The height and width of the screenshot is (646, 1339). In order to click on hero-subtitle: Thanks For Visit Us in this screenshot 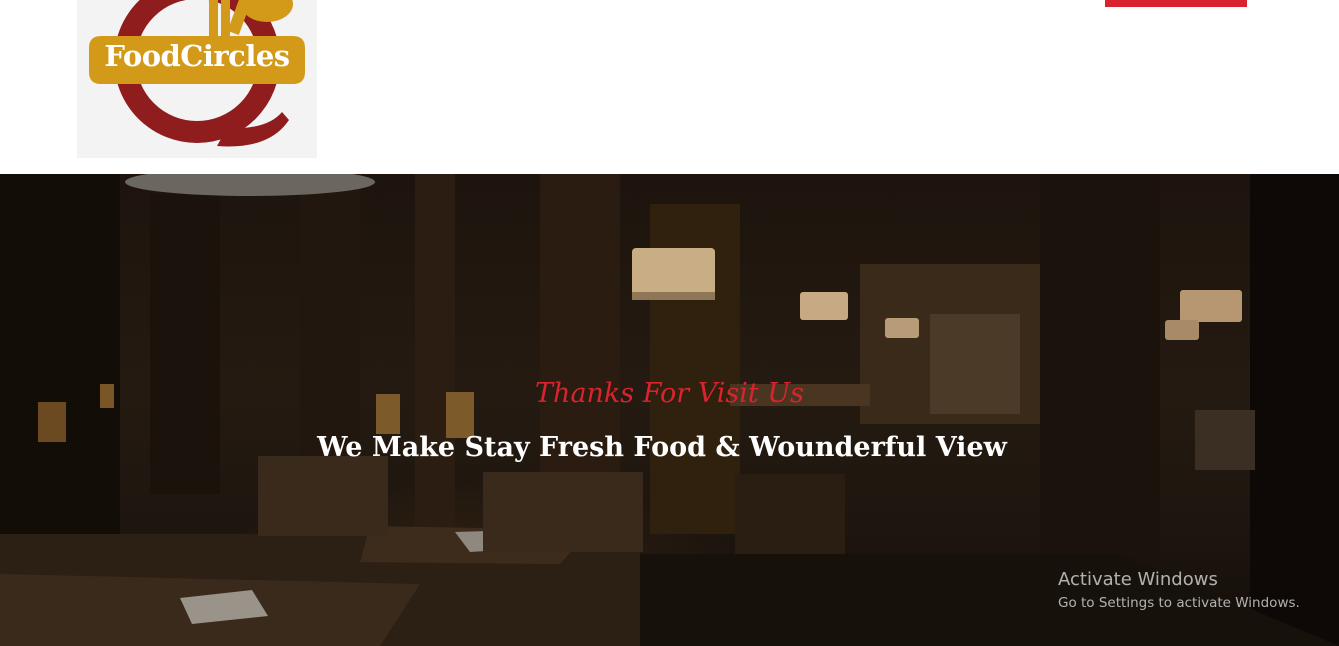, I will do `click(669, 393)`.